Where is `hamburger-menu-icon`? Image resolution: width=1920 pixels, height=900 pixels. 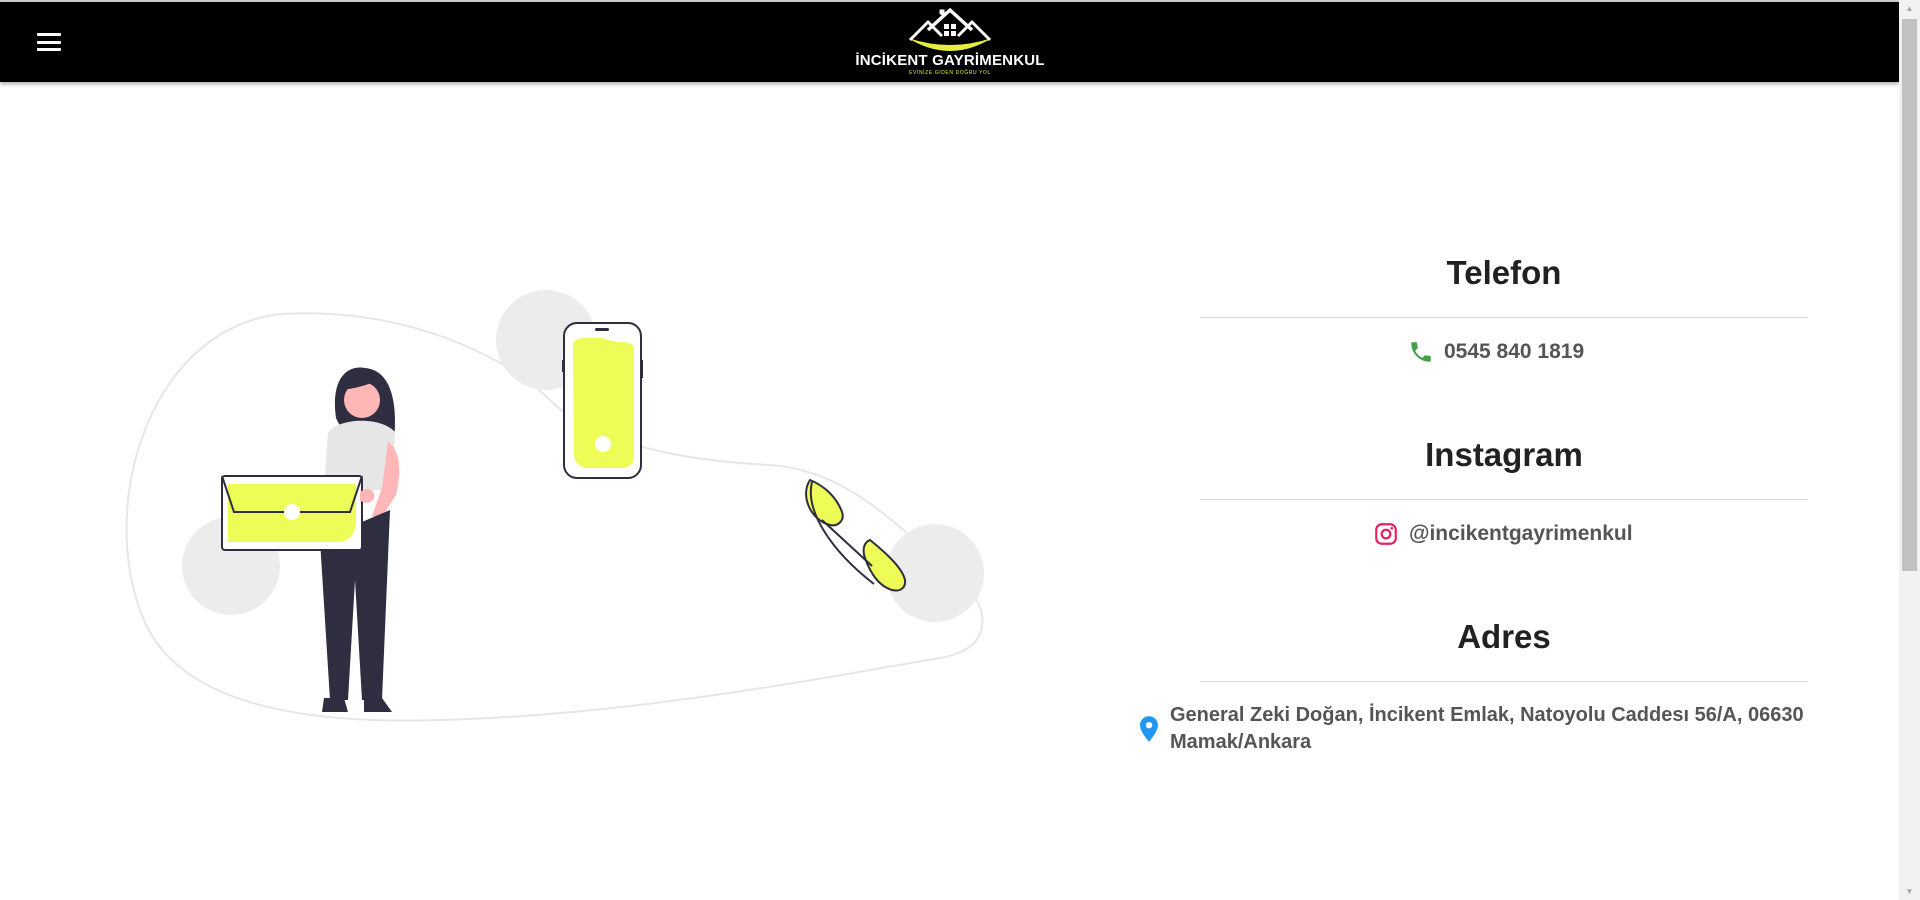 hamburger-menu-icon is located at coordinates (49, 42).